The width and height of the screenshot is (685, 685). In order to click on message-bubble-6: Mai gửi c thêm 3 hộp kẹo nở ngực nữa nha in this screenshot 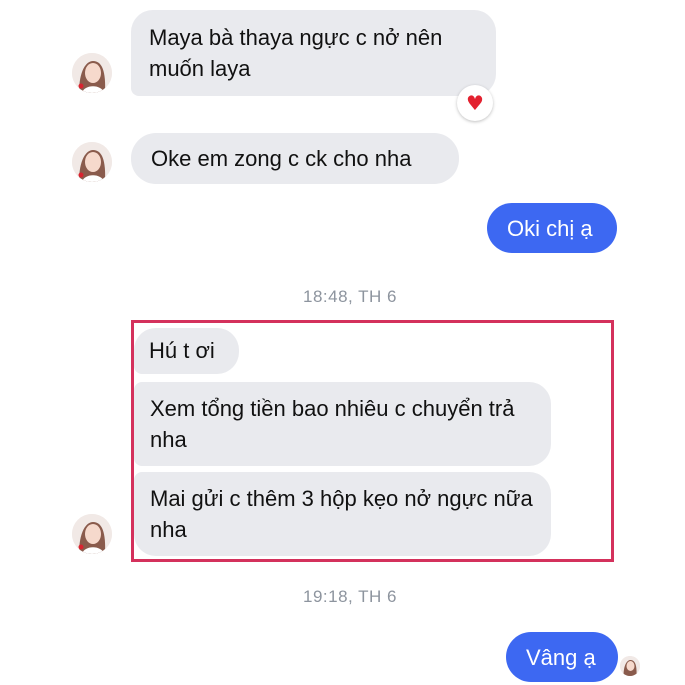, I will do `click(342, 514)`.